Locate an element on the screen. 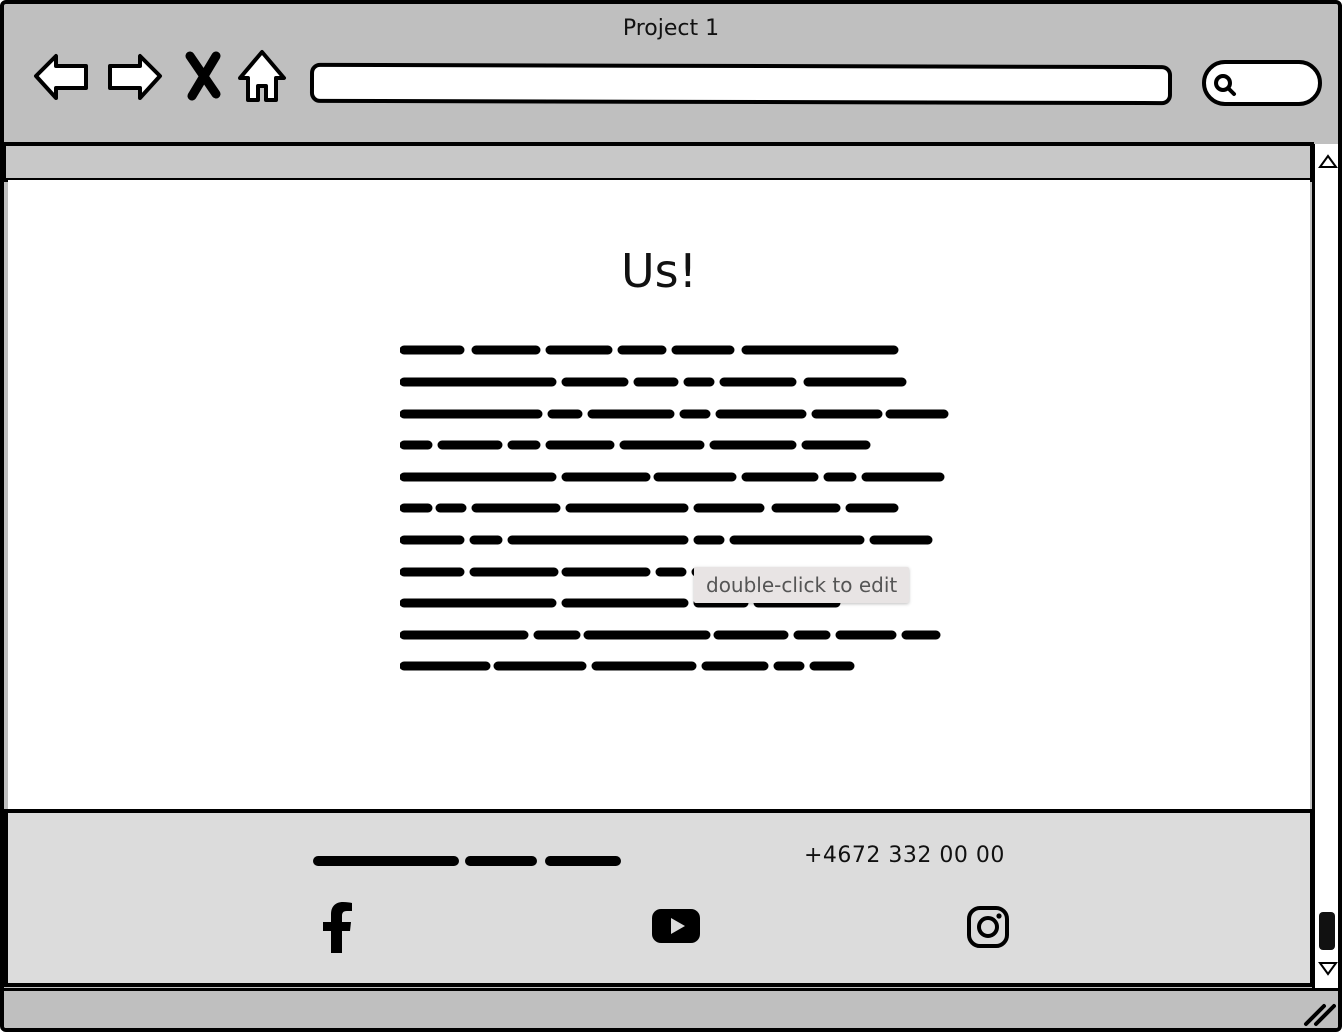  window-title: Project 1 is located at coordinates (671, 28).